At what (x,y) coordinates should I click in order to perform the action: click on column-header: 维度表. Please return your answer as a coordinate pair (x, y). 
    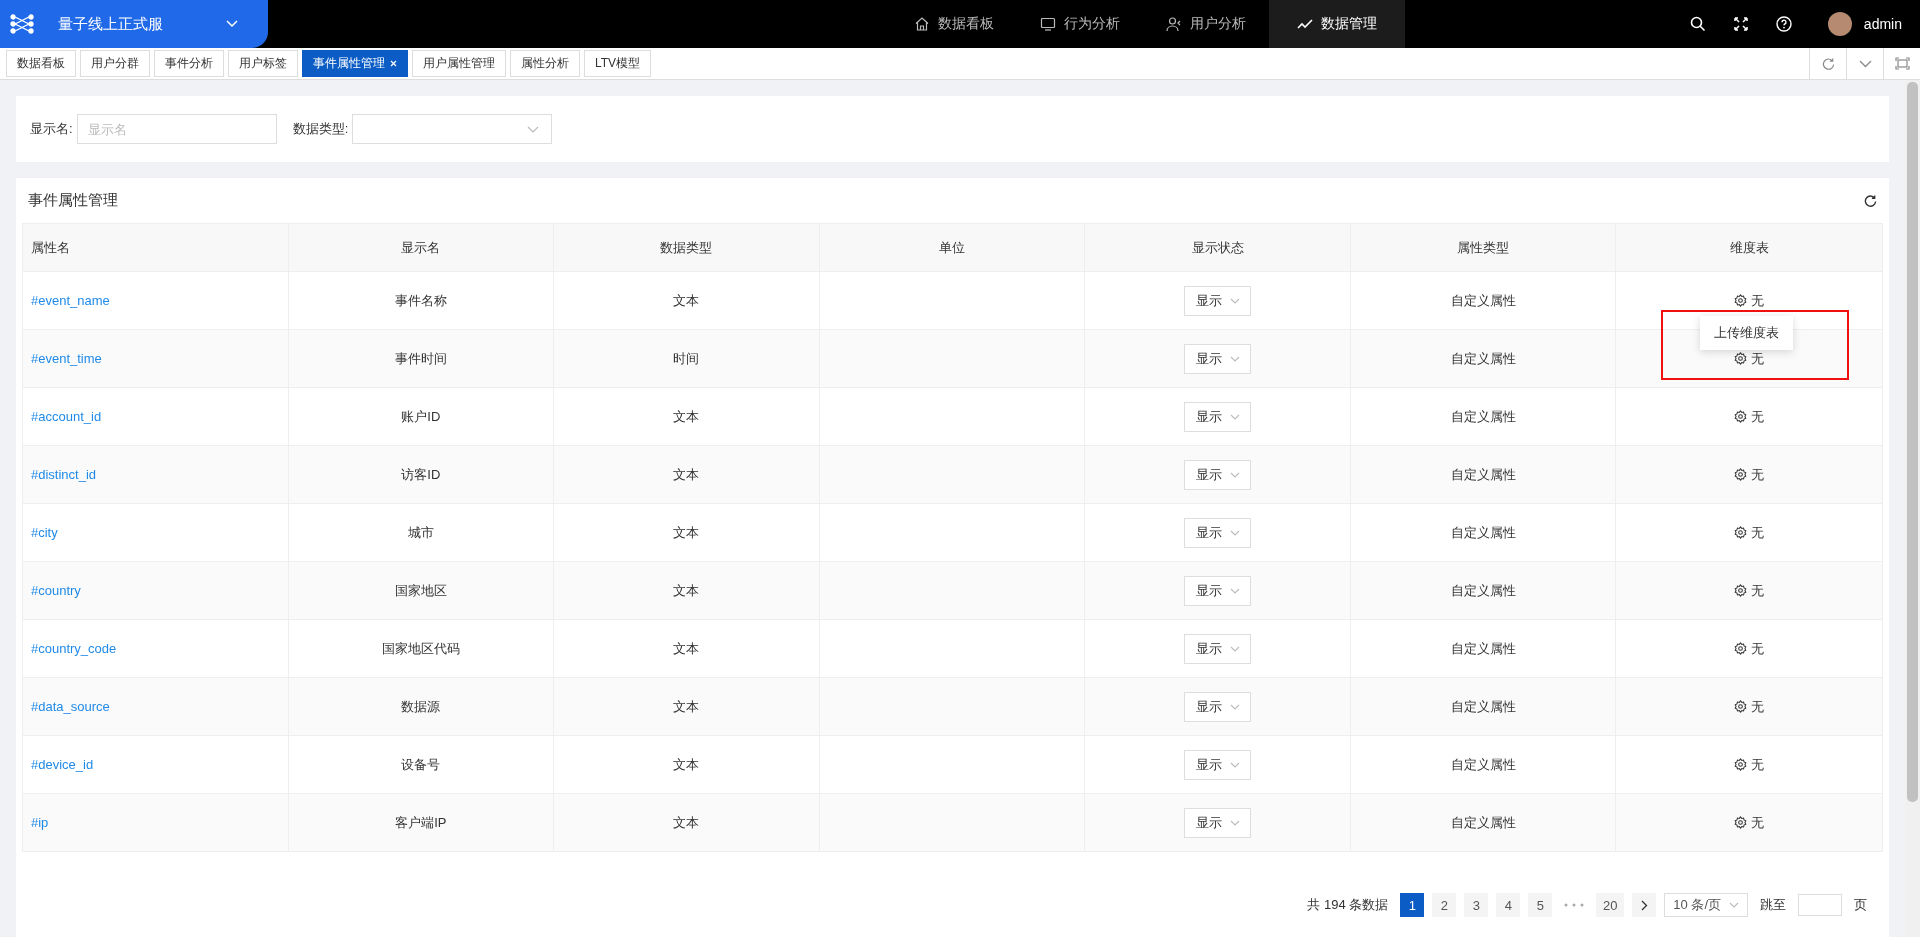
    Looking at the image, I should click on (1749, 247).